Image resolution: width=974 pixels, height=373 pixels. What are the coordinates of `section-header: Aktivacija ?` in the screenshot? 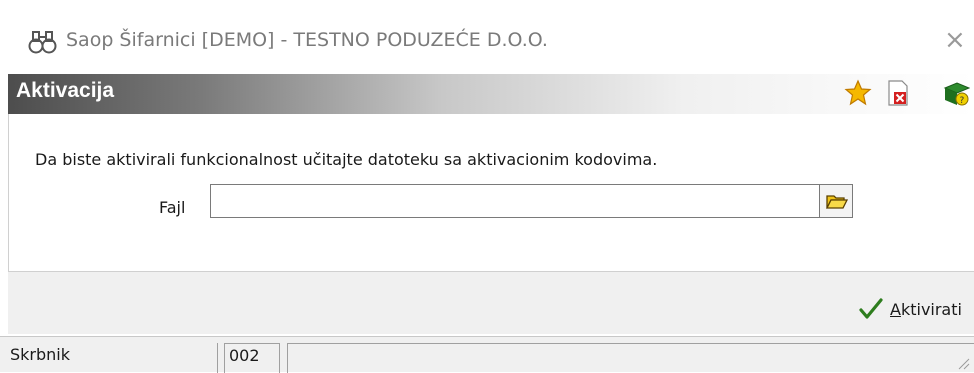 It's located at (491, 94).